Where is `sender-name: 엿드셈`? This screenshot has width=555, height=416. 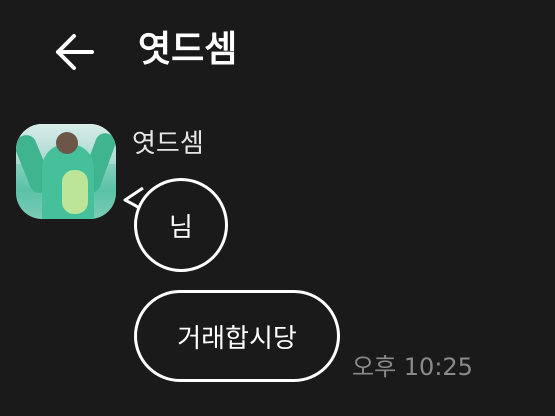
sender-name: 엿드셈 is located at coordinates (168, 144).